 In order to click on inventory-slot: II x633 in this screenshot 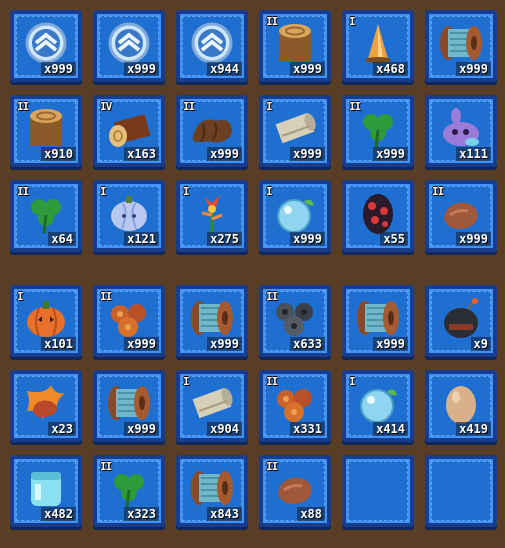, I will do `click(295, 321)`.